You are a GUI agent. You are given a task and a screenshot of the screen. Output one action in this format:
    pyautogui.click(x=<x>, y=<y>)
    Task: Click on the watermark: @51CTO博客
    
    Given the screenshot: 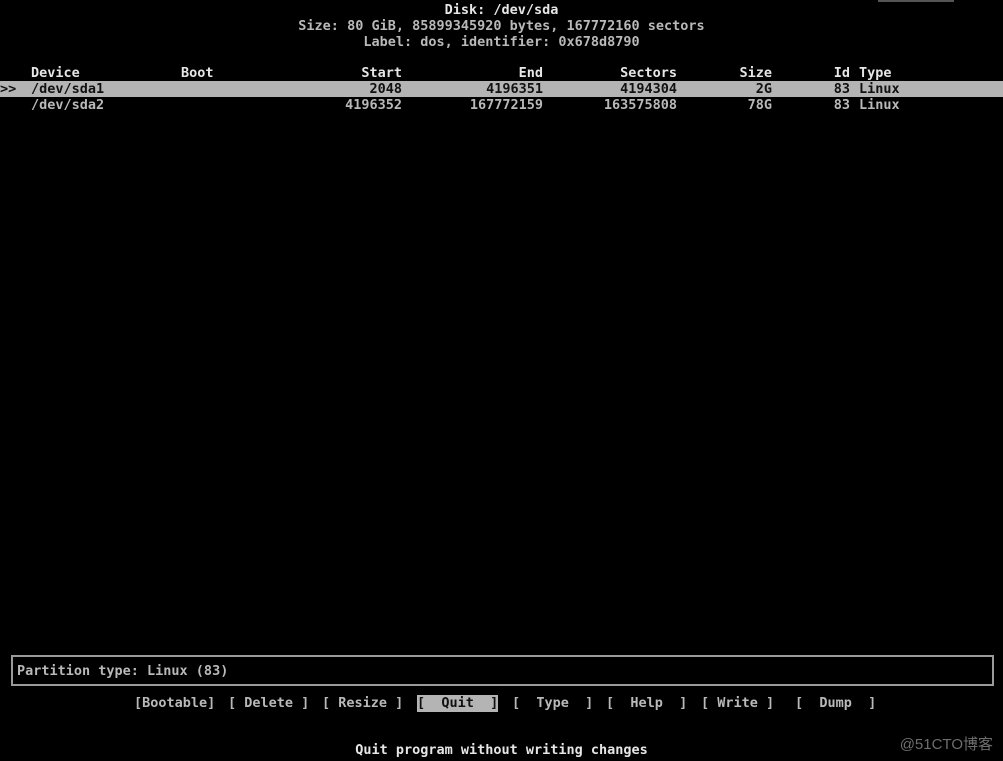 What is the action you would take?
    pyautogui.click(x=946, y=744)
    